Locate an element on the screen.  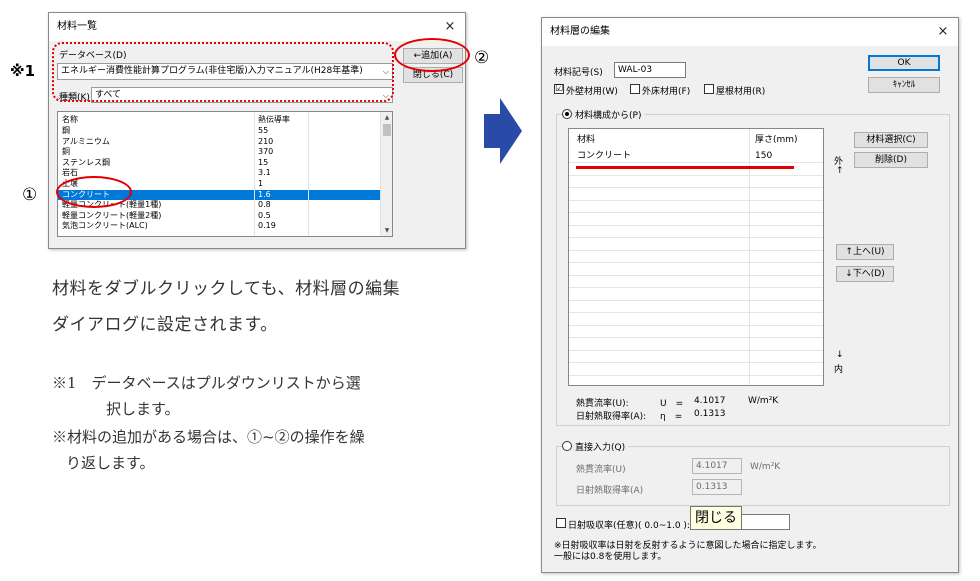
material-list-title: 材料一覧 is located at coordinates (257, 27).